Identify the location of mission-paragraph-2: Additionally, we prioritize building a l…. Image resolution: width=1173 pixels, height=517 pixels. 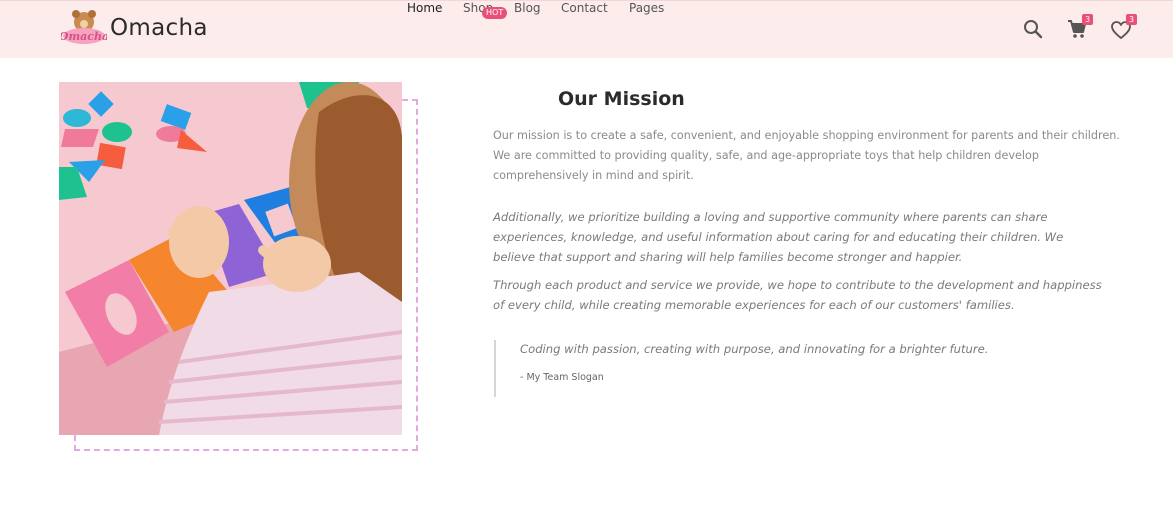
(778, 237).